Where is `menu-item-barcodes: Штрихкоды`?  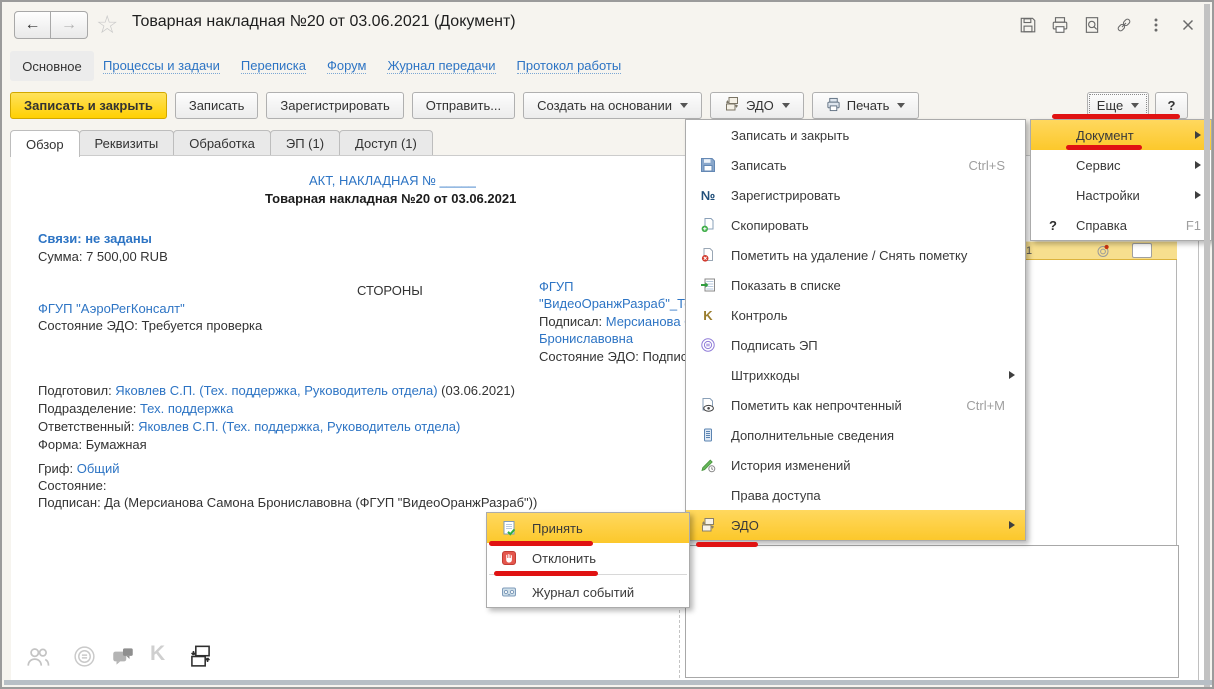 menu-item-barcodes: Штрихкоды is located at coordinates (855, 375).